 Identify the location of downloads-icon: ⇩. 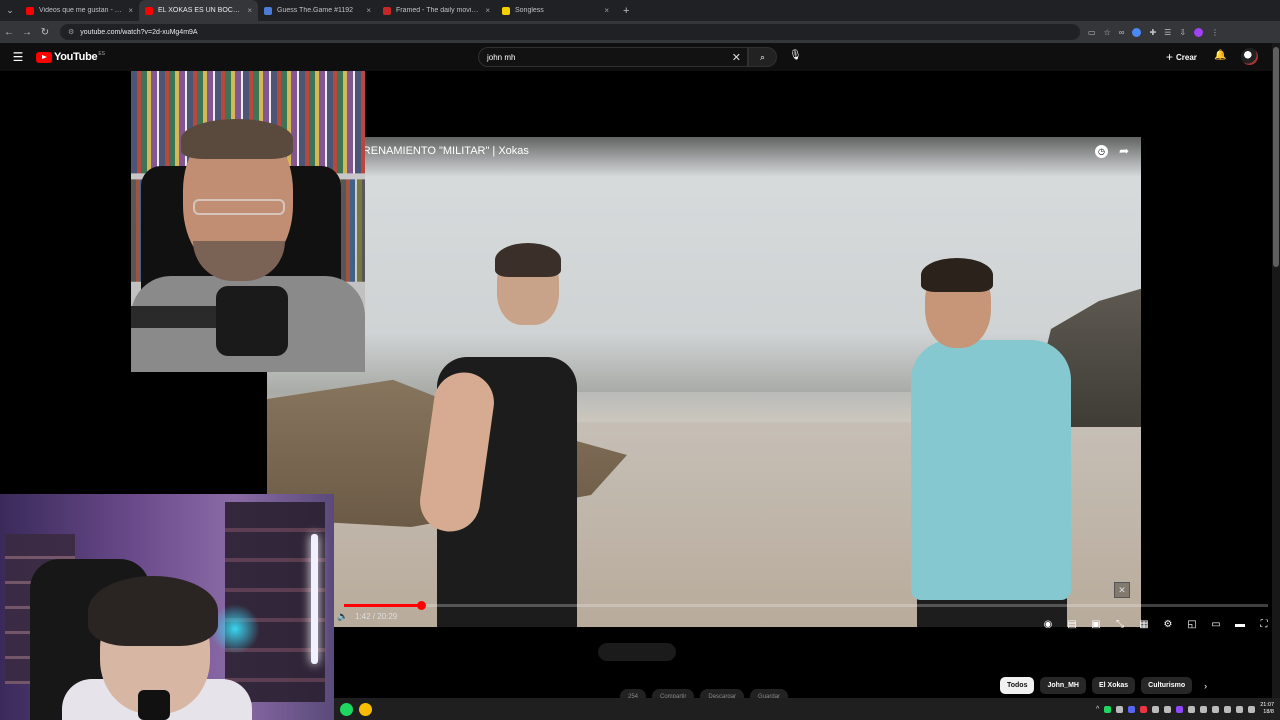
(1182, 32).